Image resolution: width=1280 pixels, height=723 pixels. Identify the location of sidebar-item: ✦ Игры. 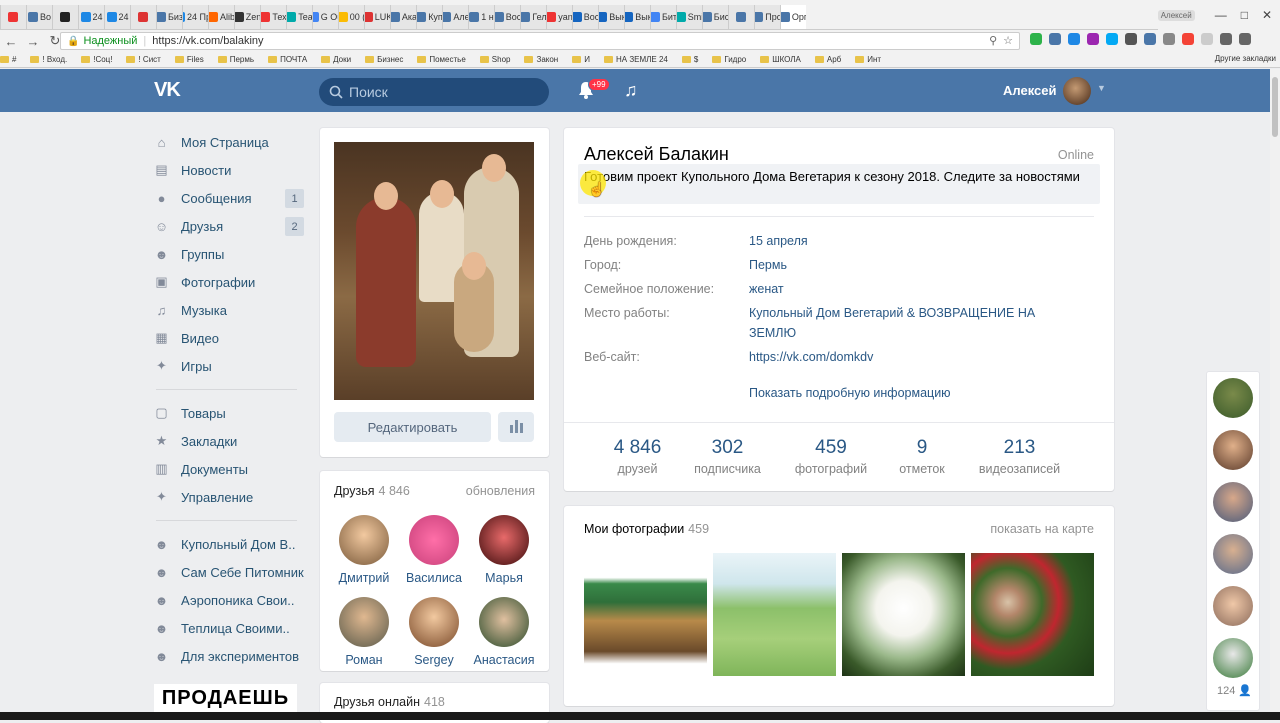
(229, 366).